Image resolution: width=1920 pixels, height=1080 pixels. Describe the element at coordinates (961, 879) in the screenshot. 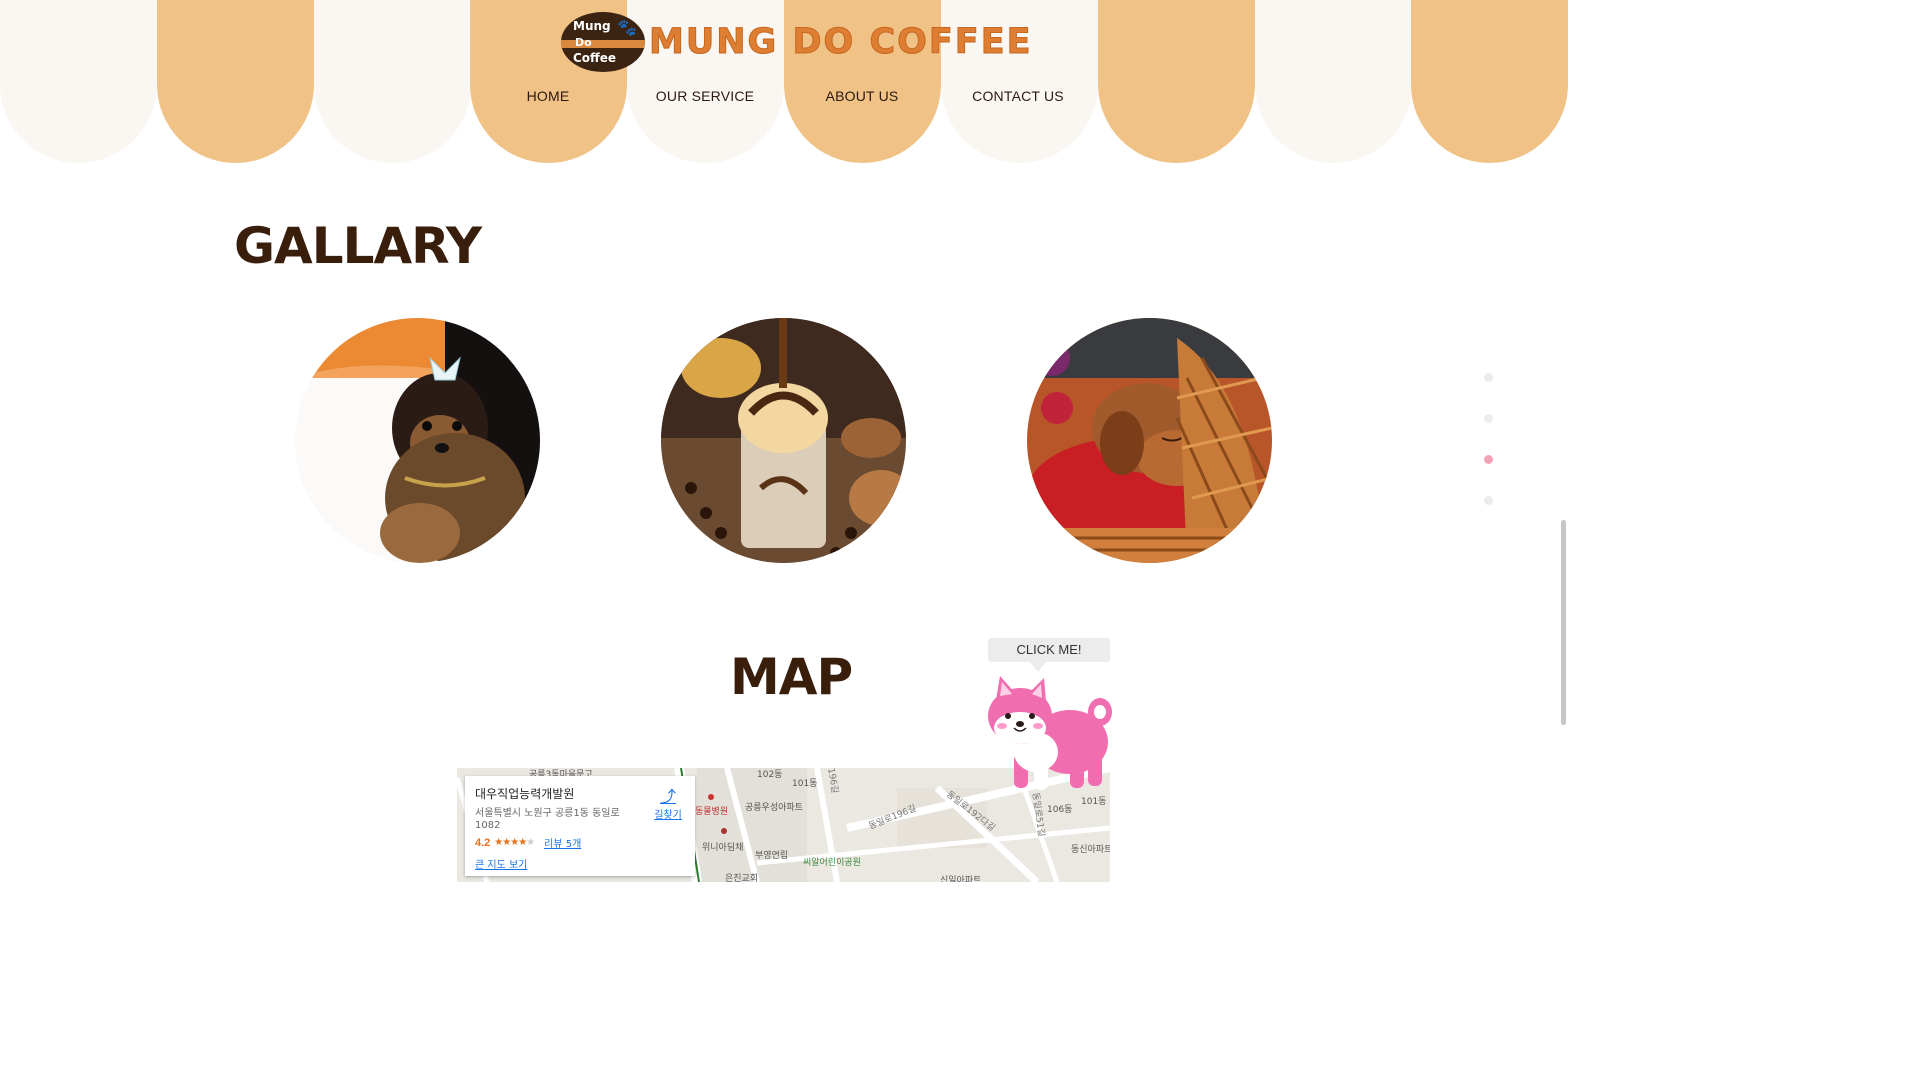

I see `map-label: 신일아파트` at that location.